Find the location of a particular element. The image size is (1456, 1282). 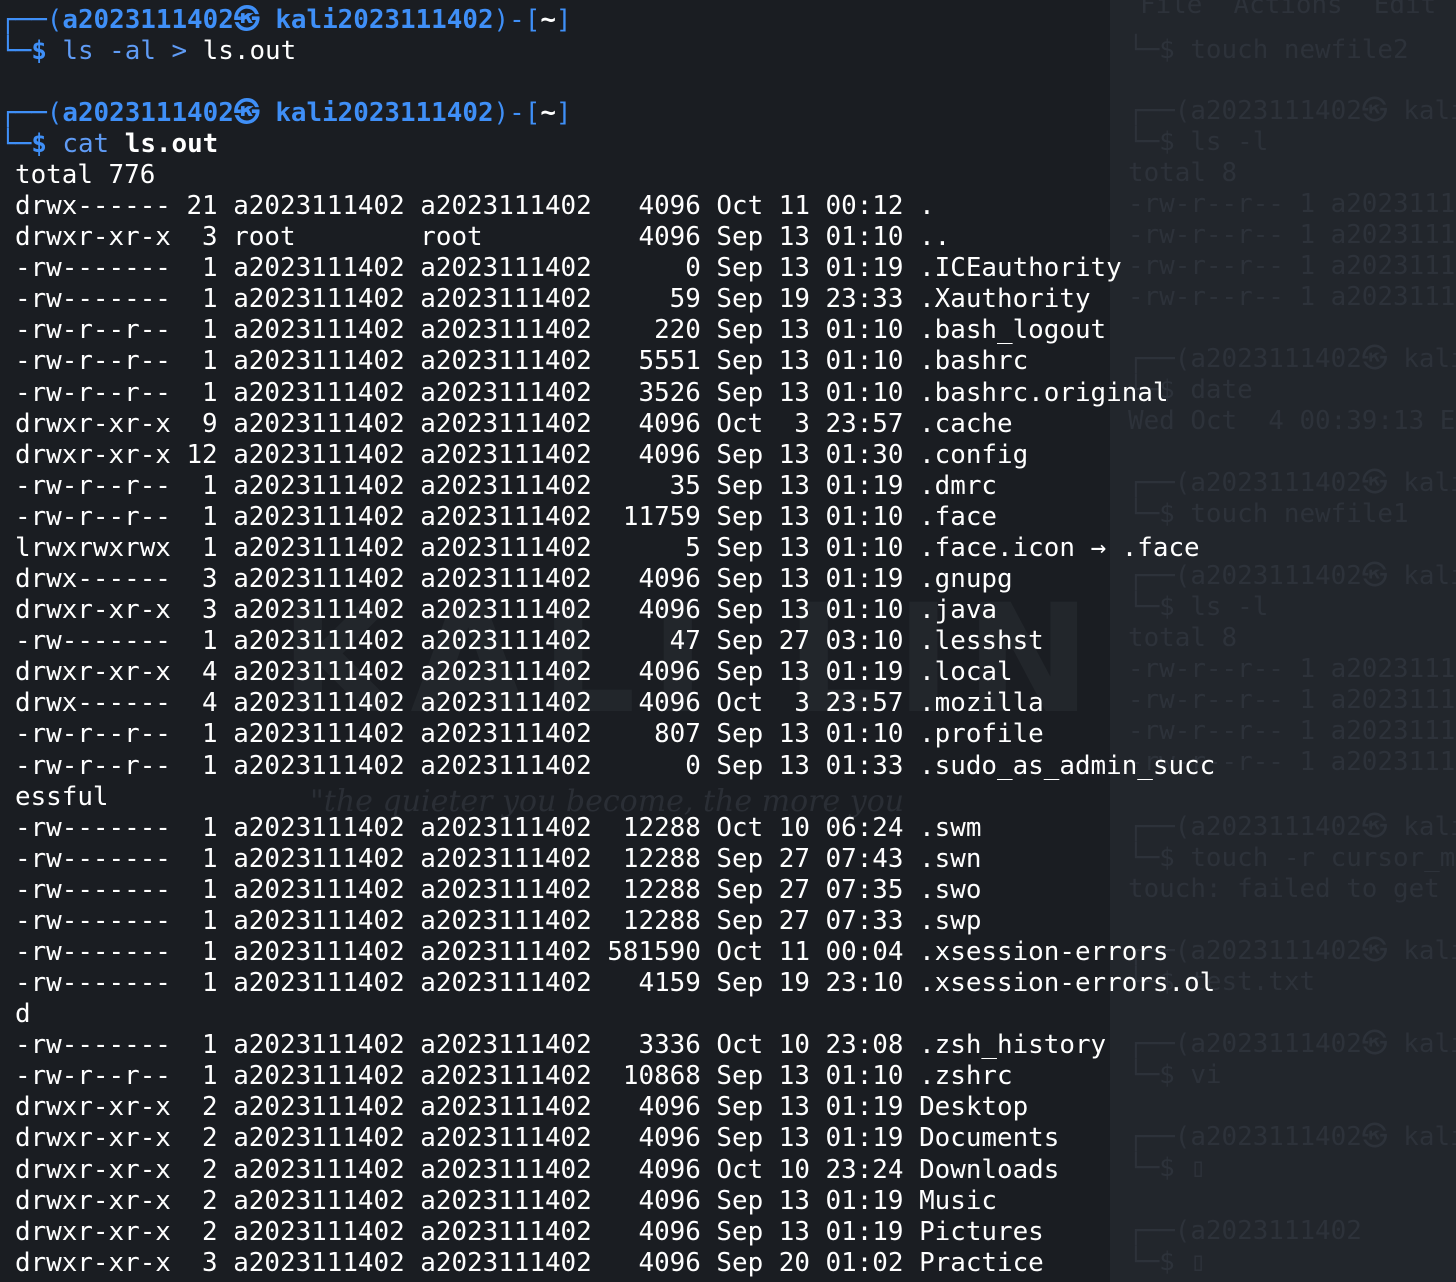

output-line: essful is located at coordinates (62, 796).